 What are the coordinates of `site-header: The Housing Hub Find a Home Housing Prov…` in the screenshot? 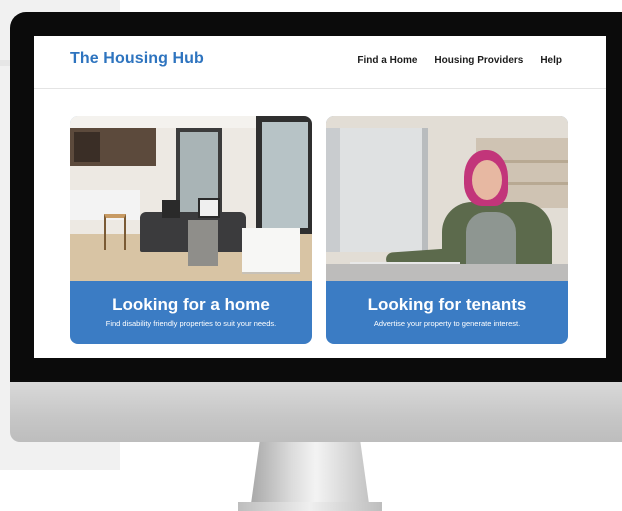 It's located at (320, 62).